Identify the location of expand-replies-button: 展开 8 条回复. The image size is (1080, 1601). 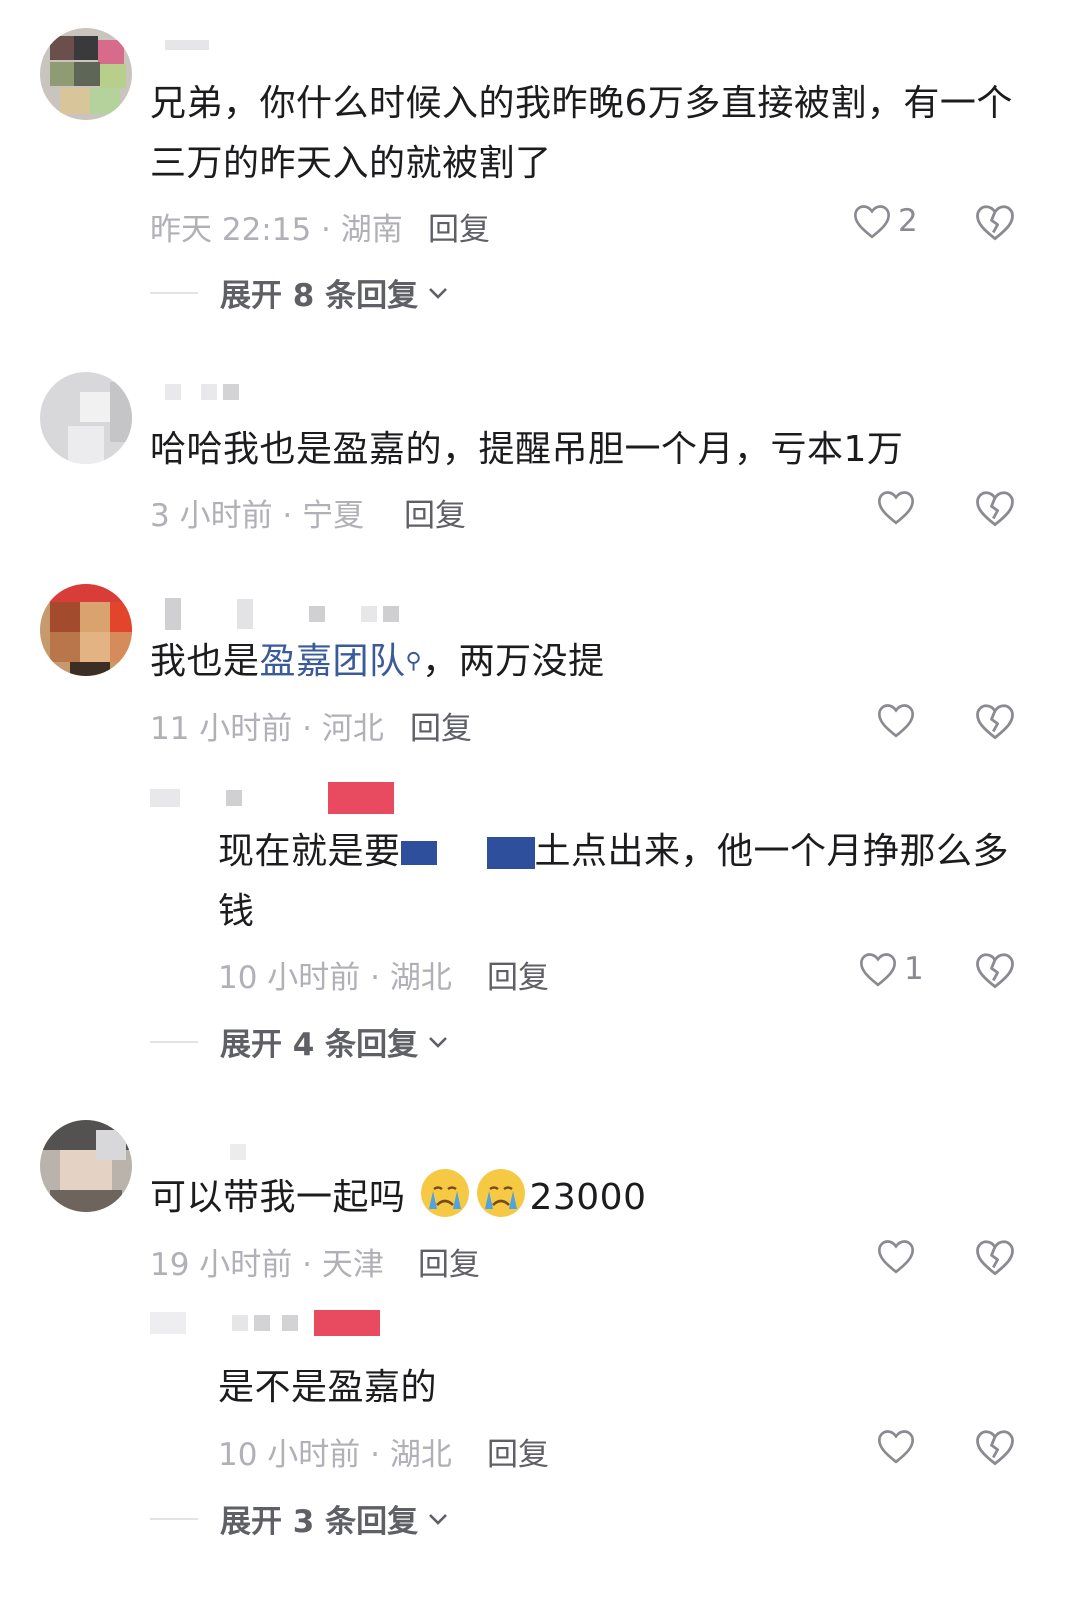
(299, 292).